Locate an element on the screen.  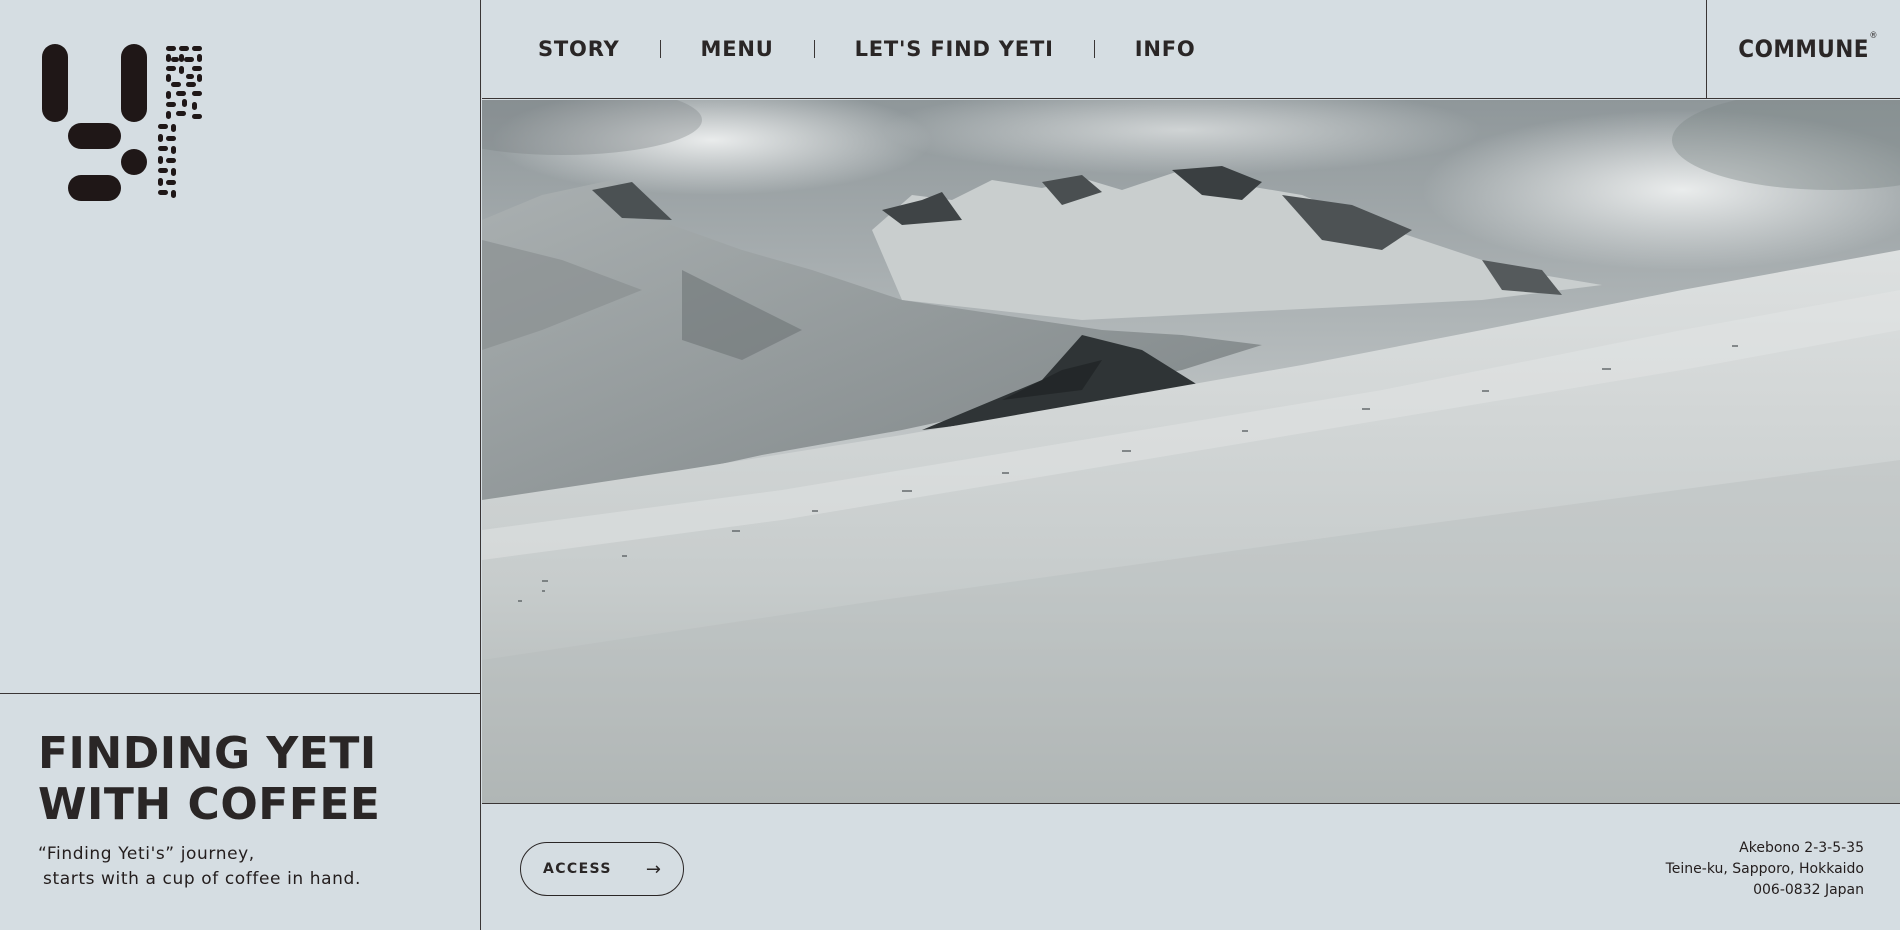
brand-wordmark: COMMUNE ® is located at coordinates (1807, 47).